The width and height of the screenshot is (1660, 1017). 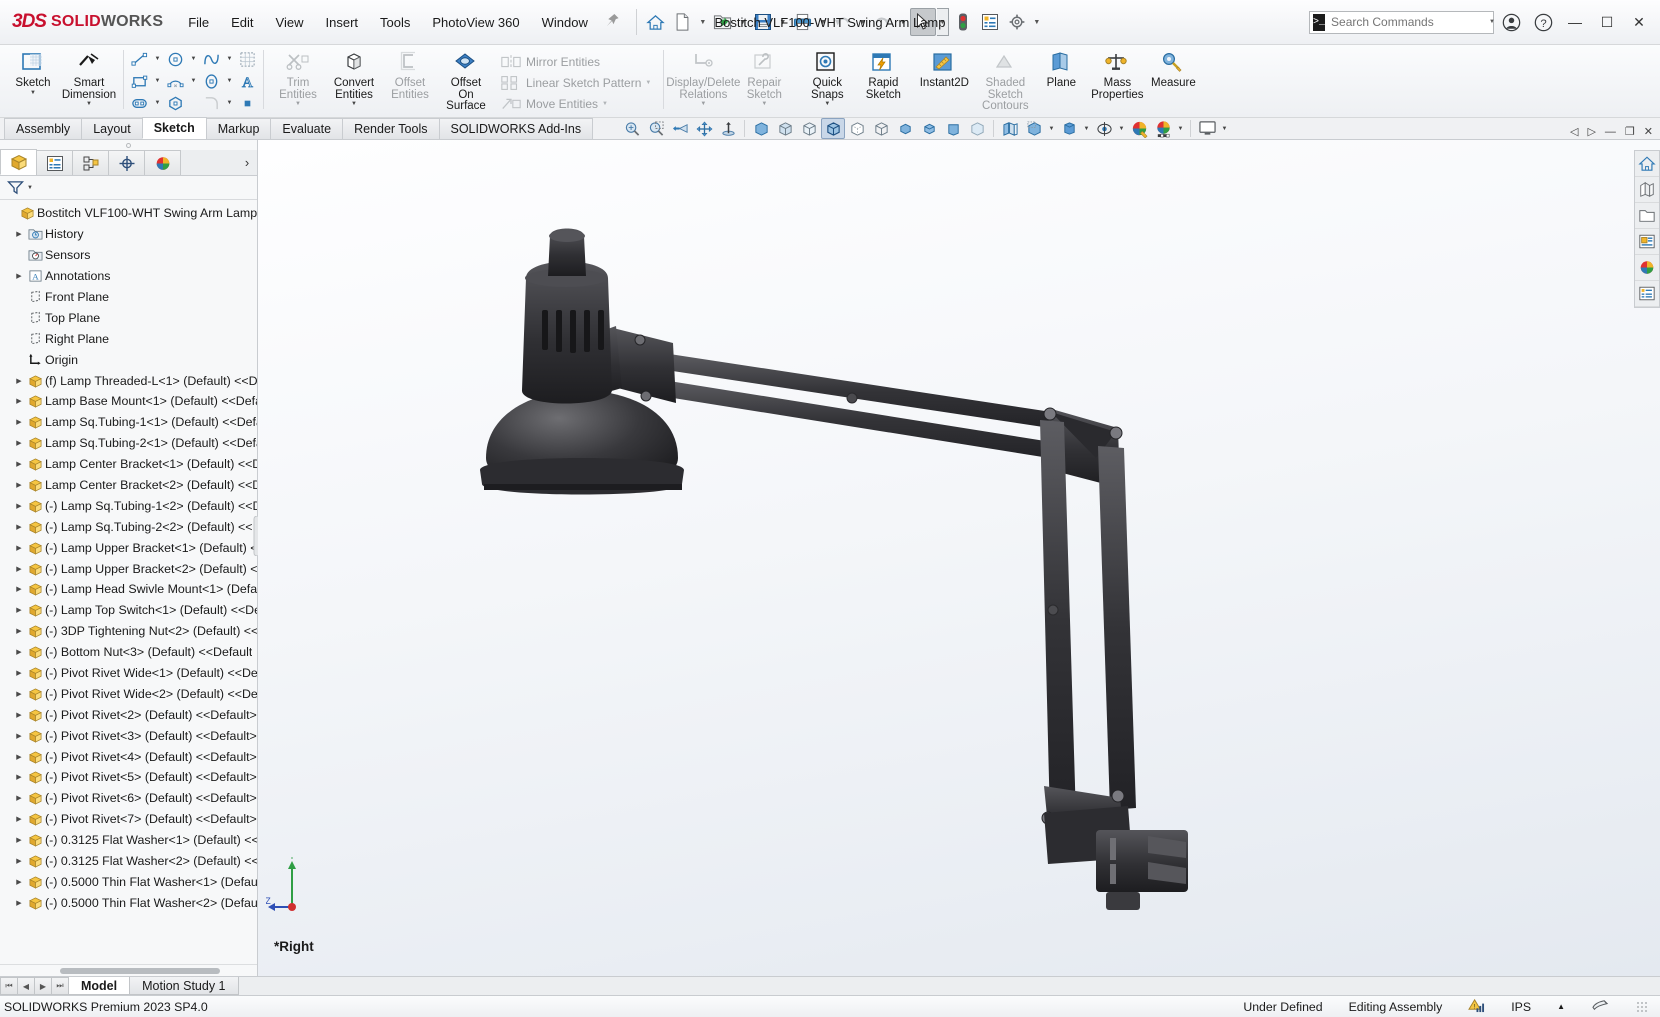 I want to click on tree-item: ▶ (-) Pivot Rivet Wide<2> (Default) <<Def, so click(x=128, y=693).